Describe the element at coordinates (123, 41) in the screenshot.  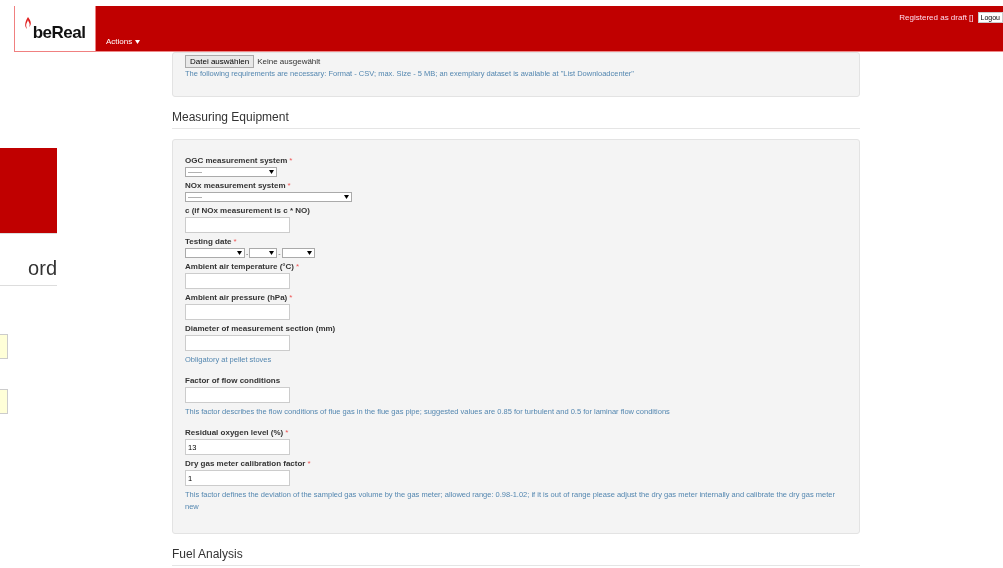
I see `actions-menu: Actions` at that location.